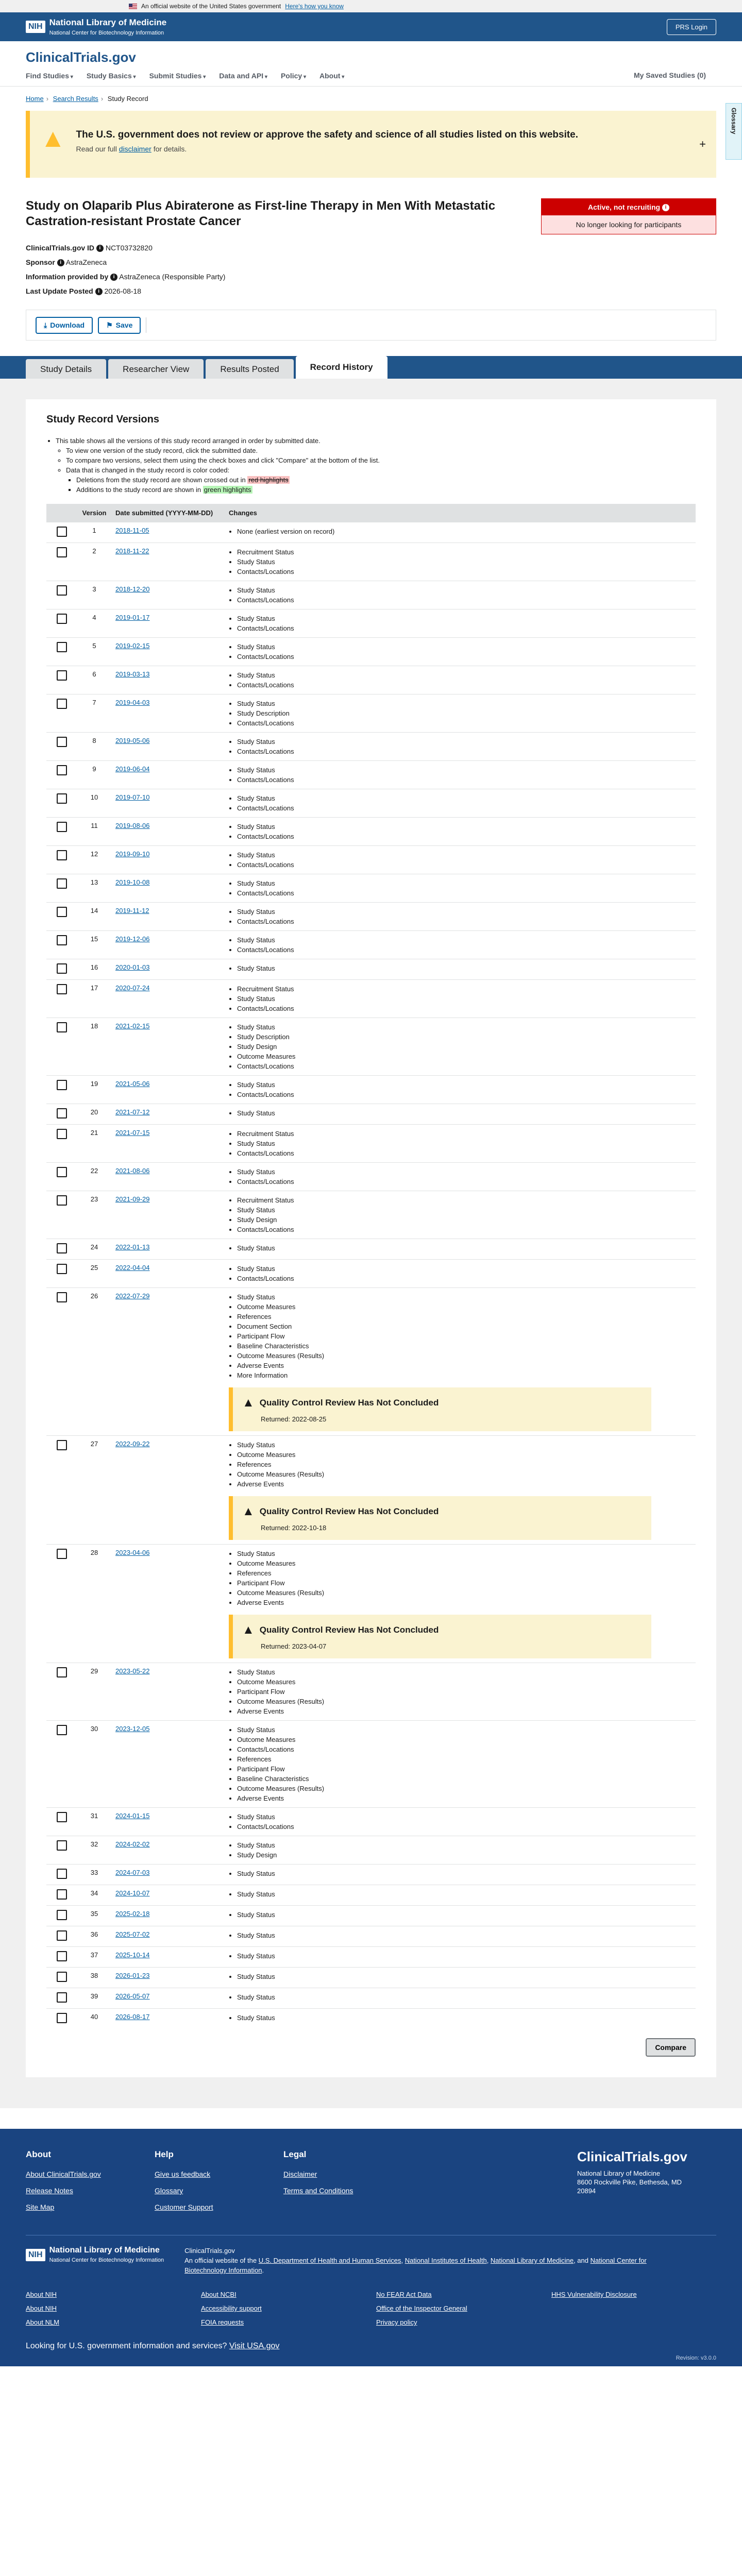 This screenshot has height=2576, width=742. What do you see at coordinates (132, 589) in the screenshot?
I see `version-date-link: 2018-12-20` at bounding box center [132, 589].